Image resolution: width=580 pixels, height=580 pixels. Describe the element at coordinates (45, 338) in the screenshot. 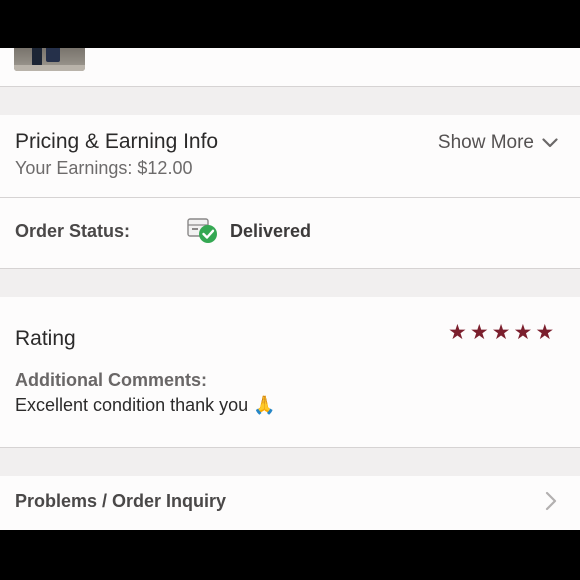

I see `rating-title: Rating` at that location.